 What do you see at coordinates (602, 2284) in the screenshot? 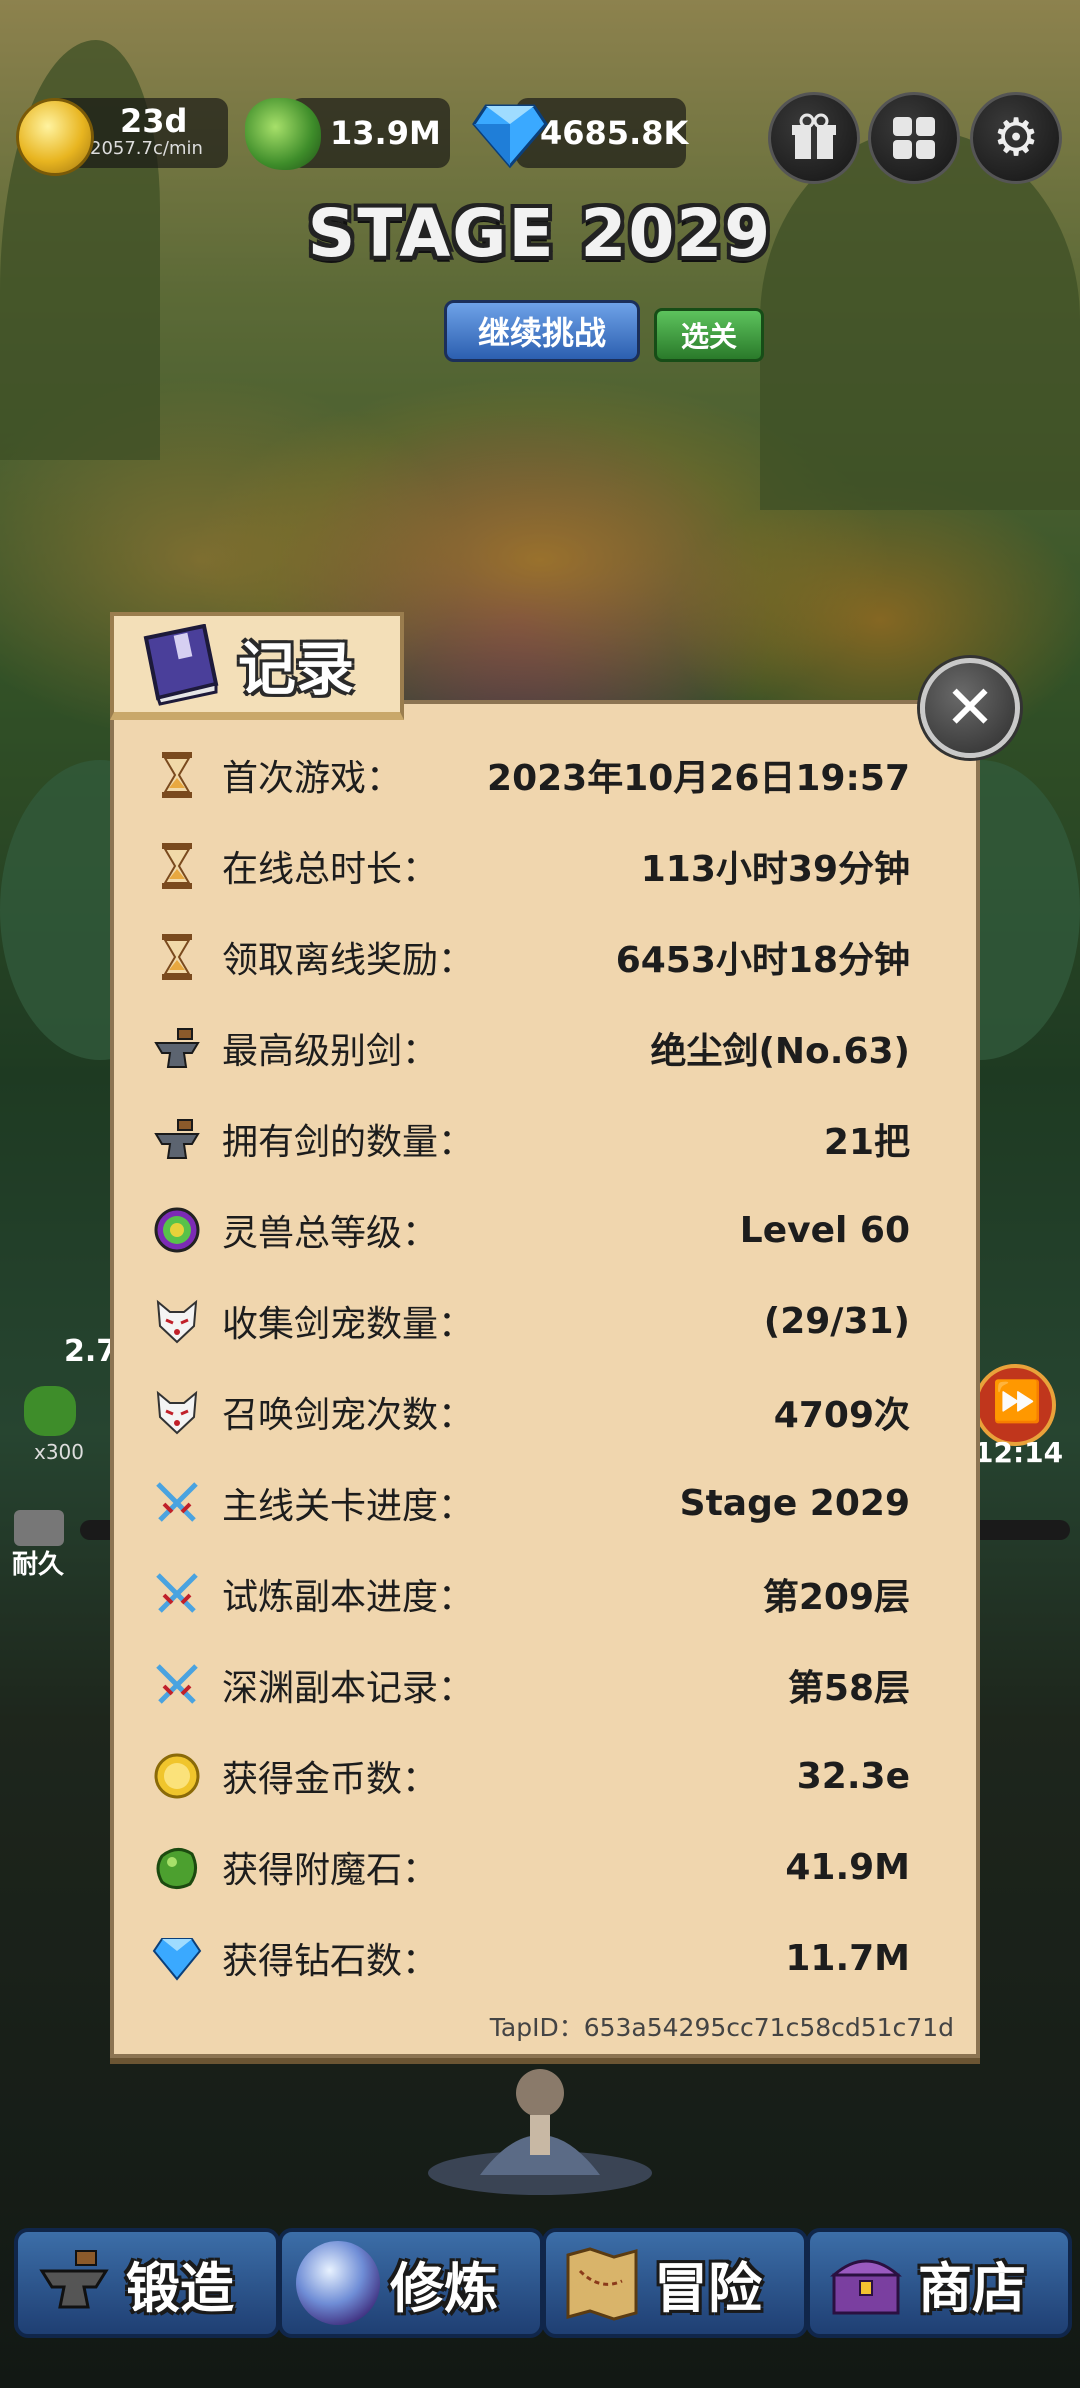
I see `map-scroll-icon` at bounding box center [602, 2284].